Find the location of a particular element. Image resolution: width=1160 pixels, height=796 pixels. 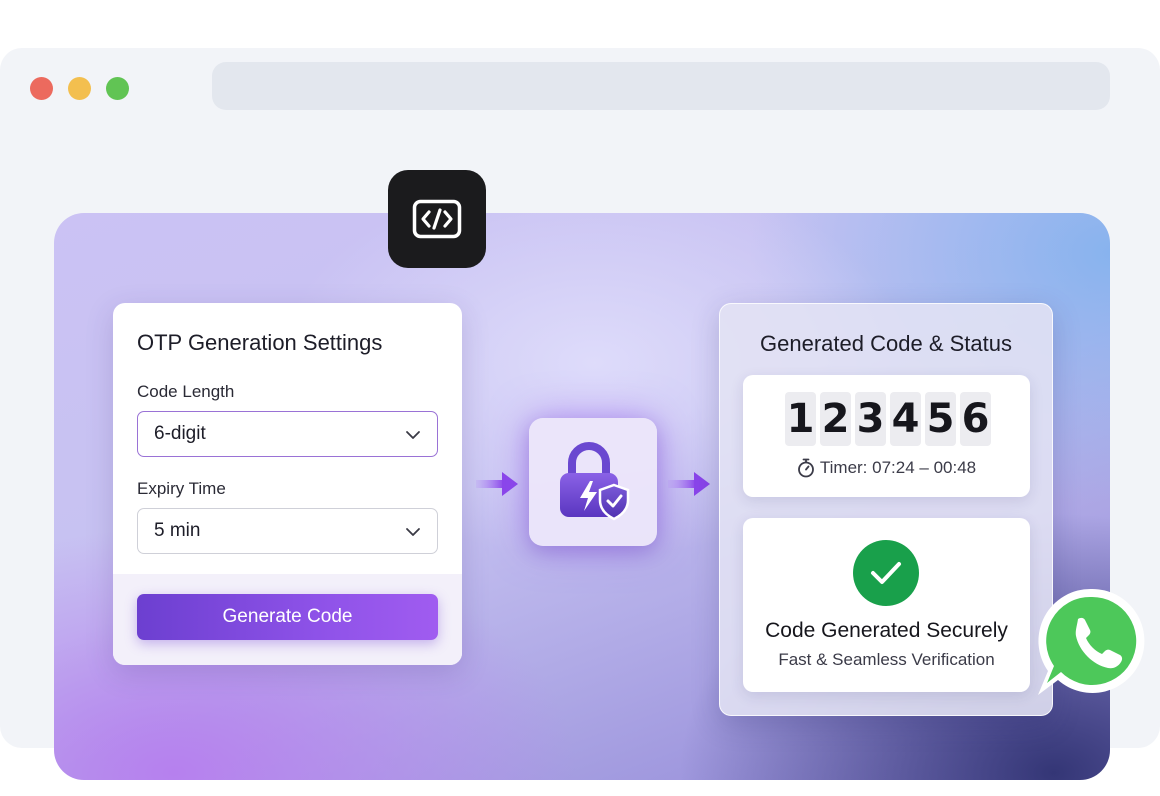

stopwatch-icon is located at coordinates (805, 468).